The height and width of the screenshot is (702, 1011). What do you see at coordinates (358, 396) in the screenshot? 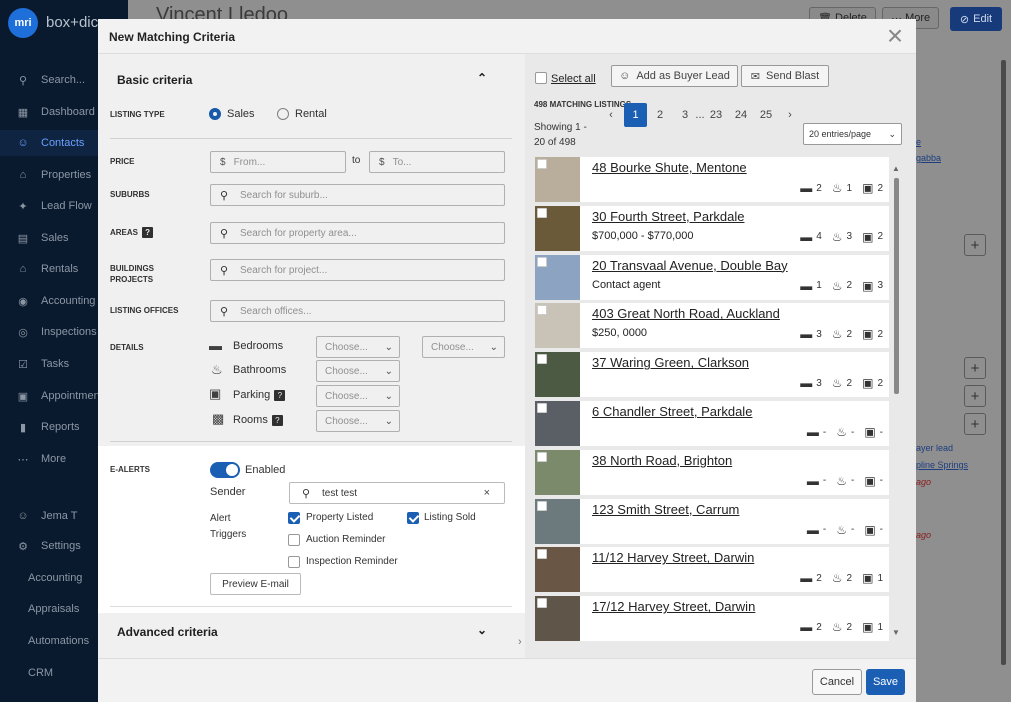
I see `parking-select: Choose... ⌄` at bounding box center [358, 396].